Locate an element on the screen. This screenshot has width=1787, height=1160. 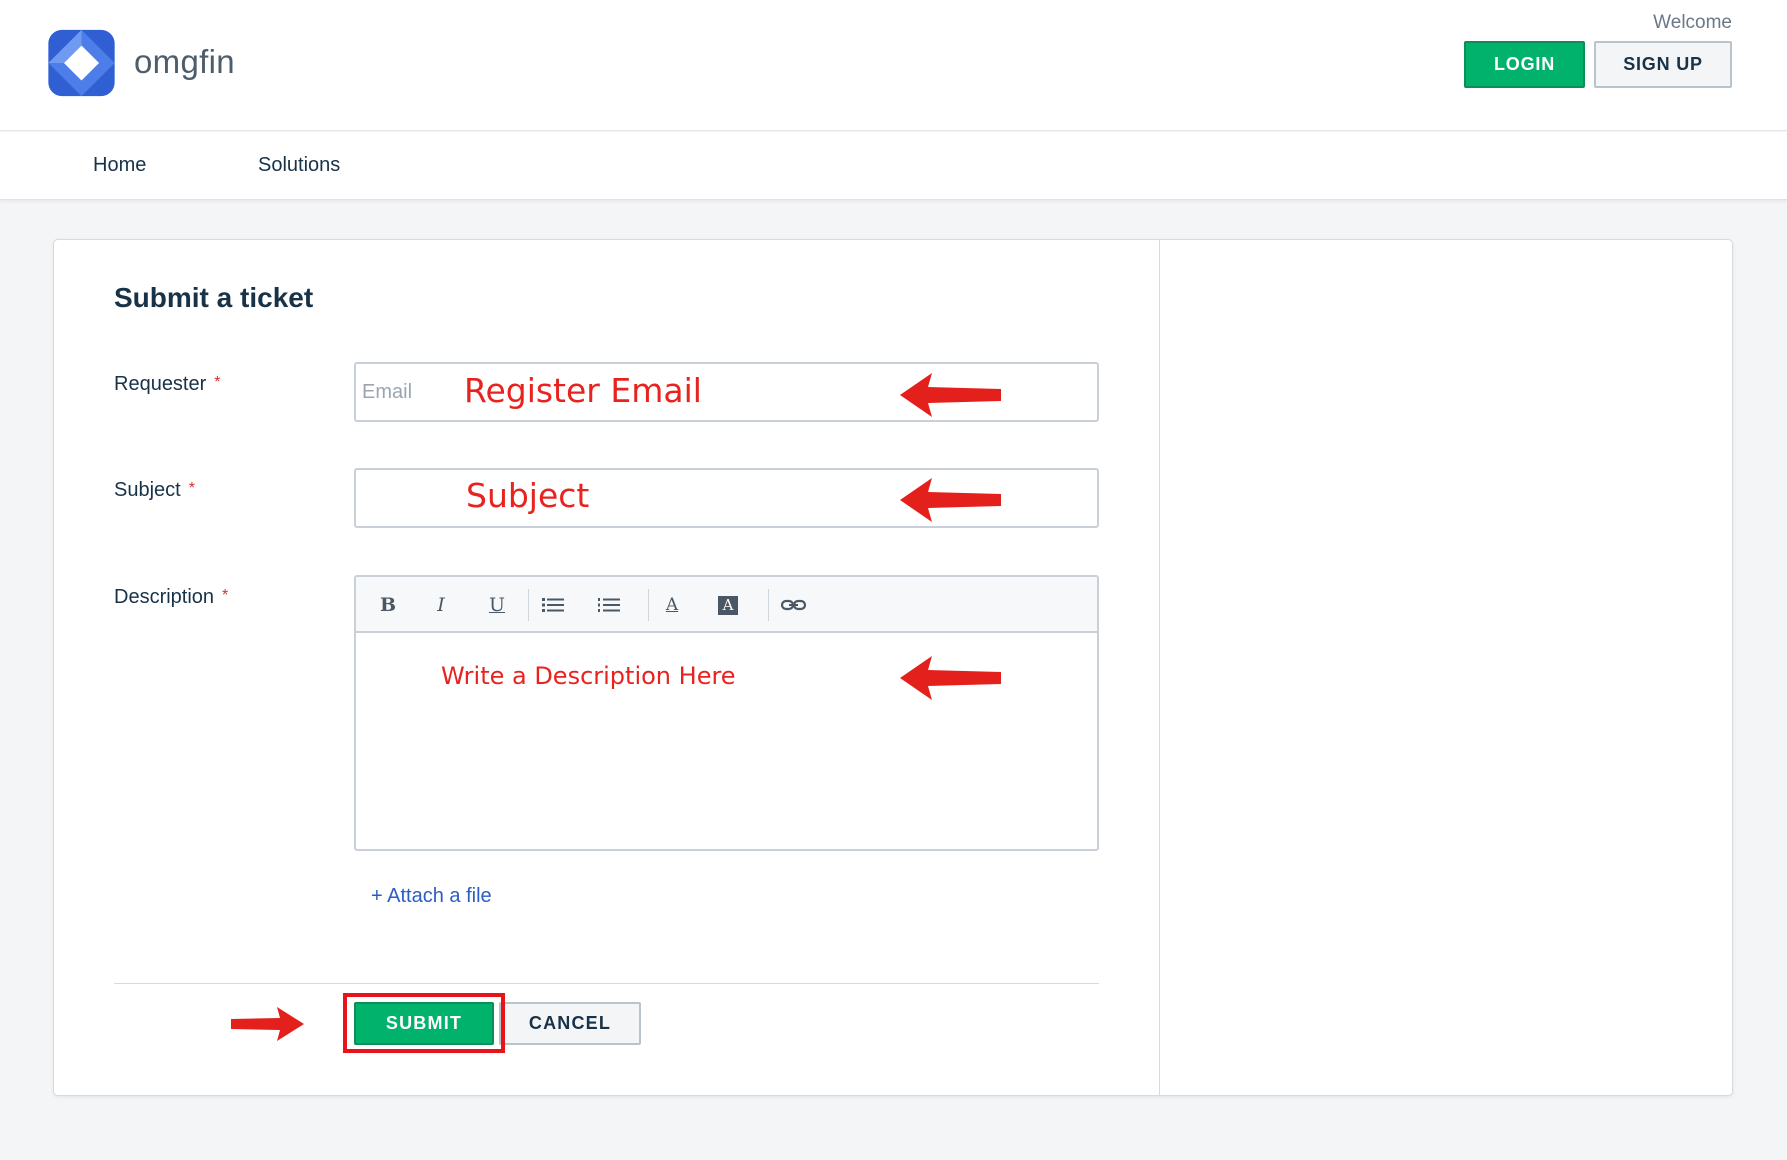
link-icon is located at coordinates (794, 605).